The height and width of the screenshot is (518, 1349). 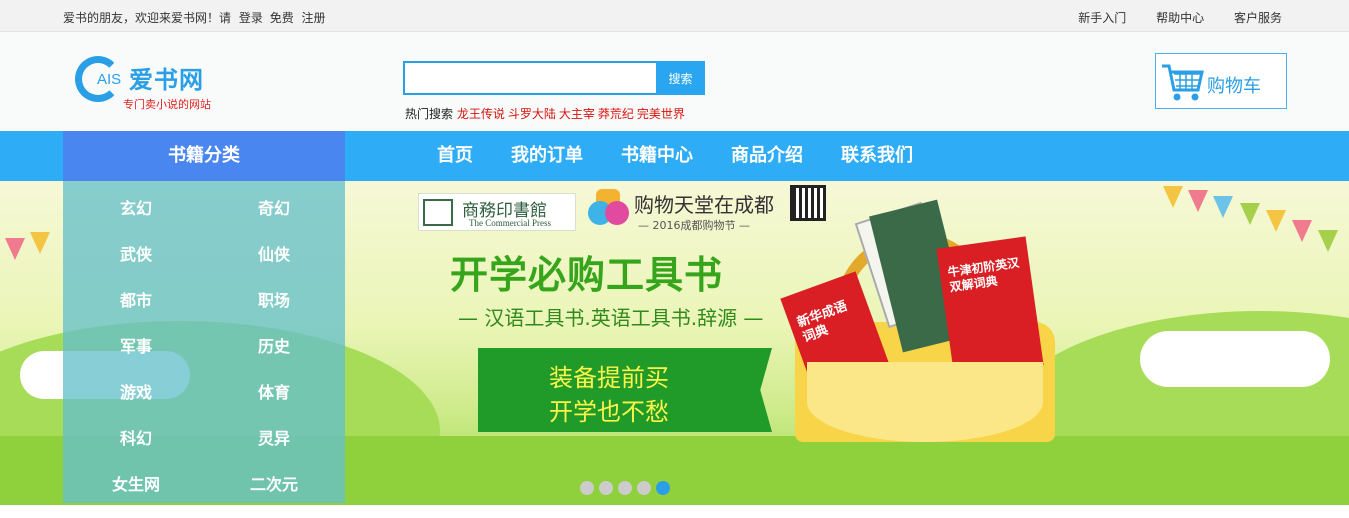 I want to click on nav-product-intro: 商品介绍, so click(x=767, y=156).